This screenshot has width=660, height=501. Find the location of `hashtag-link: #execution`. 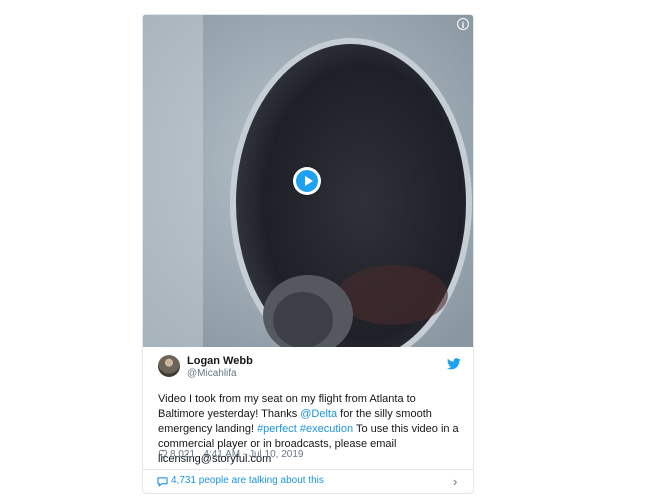

hashtag-link: #execution is located at coordinates (326, 429).